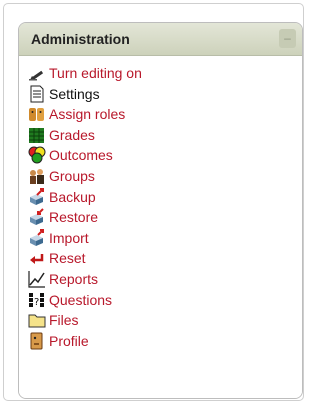 This screenshot has width=320, height=408. Describe the element at coordinates (37, 176) in the screenshot. I see `groups-icon` at that location.